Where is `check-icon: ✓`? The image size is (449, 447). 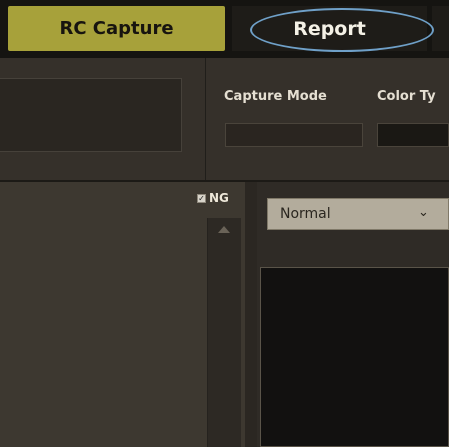
check-icon: ✓ is located at coordinates (201, 198).